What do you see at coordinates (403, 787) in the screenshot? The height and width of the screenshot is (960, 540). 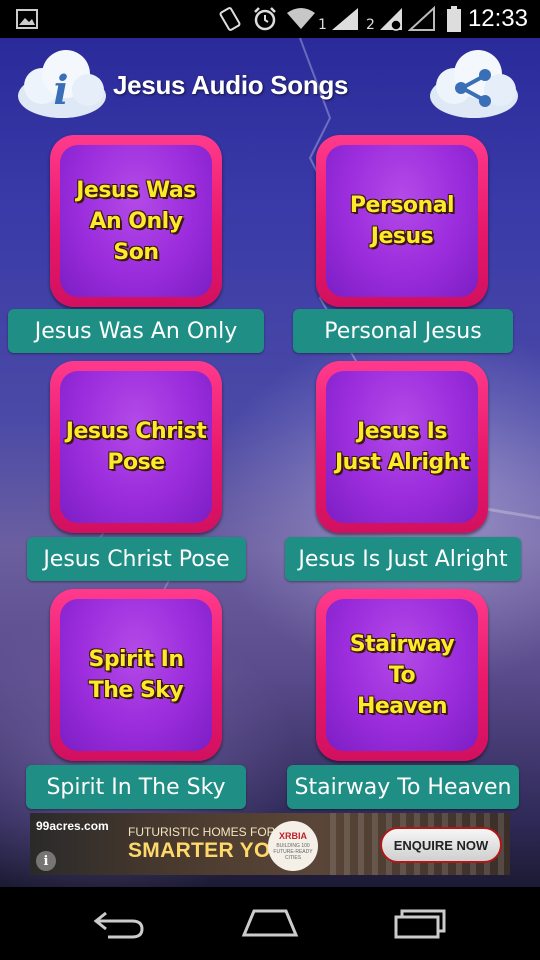 I see `song-label: Stairway To Heaven` at bounding box center [403, 787].